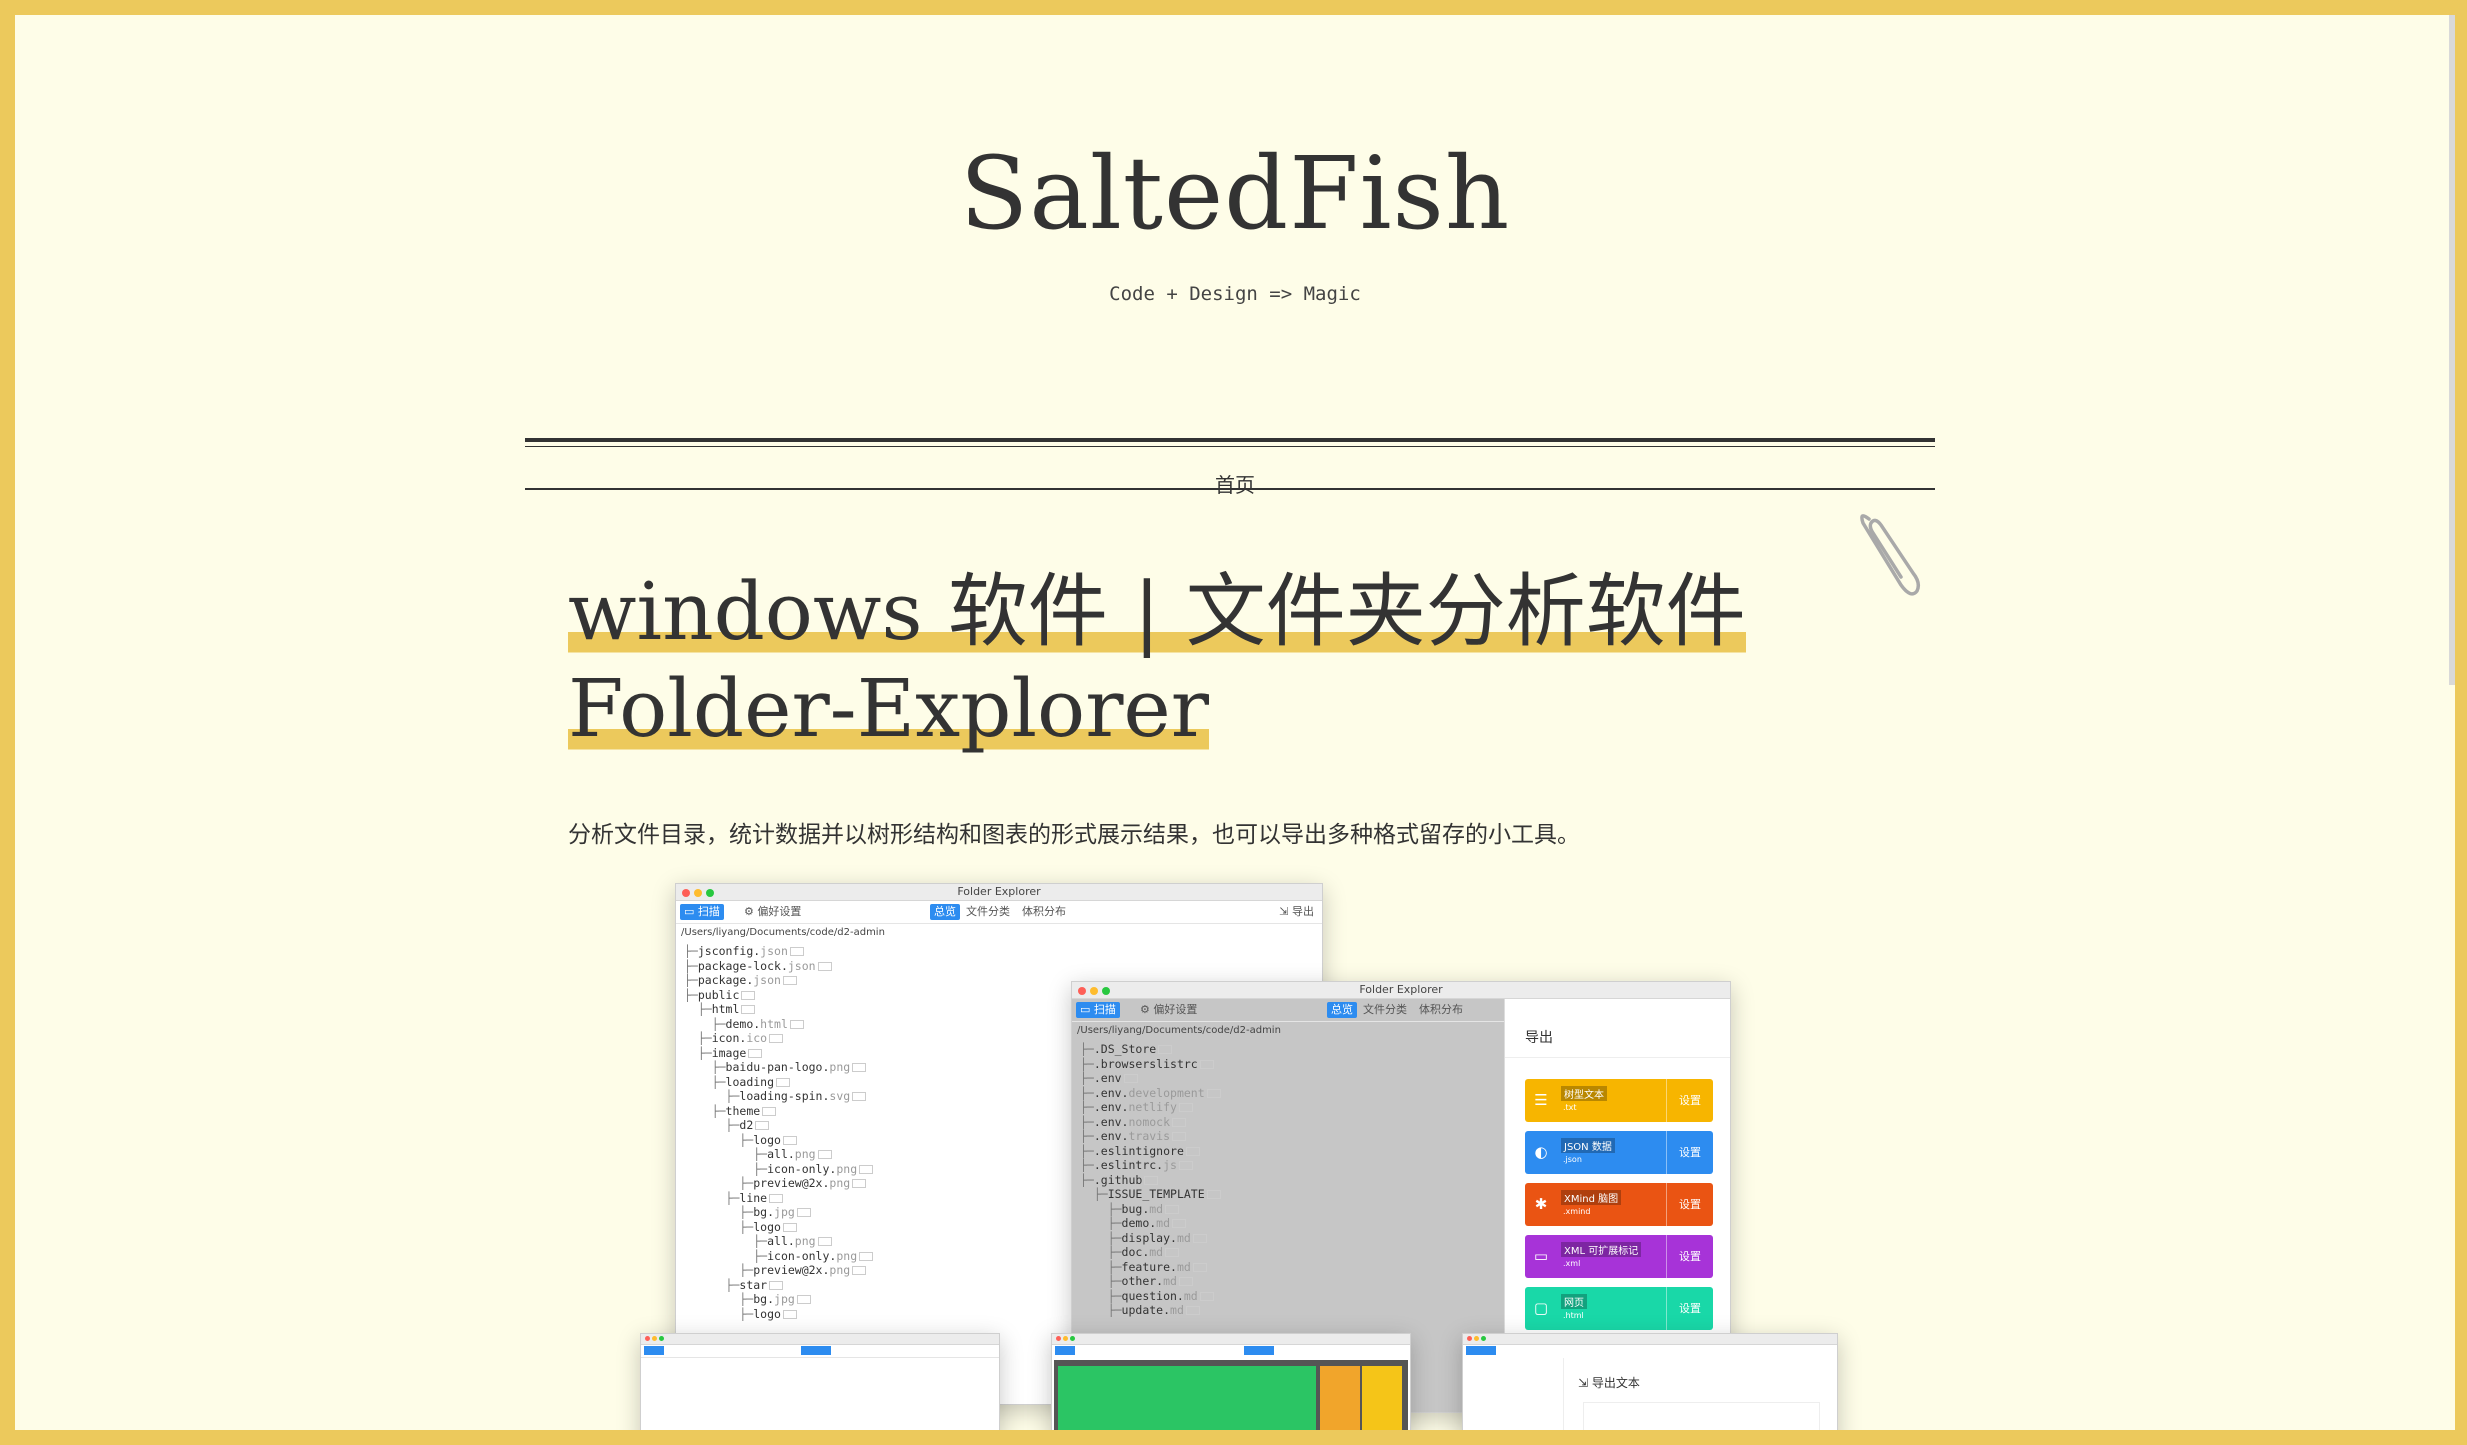  Describe the element at coordinates (1230, 489) in the screenshot. I see `nav-divider` at that location.